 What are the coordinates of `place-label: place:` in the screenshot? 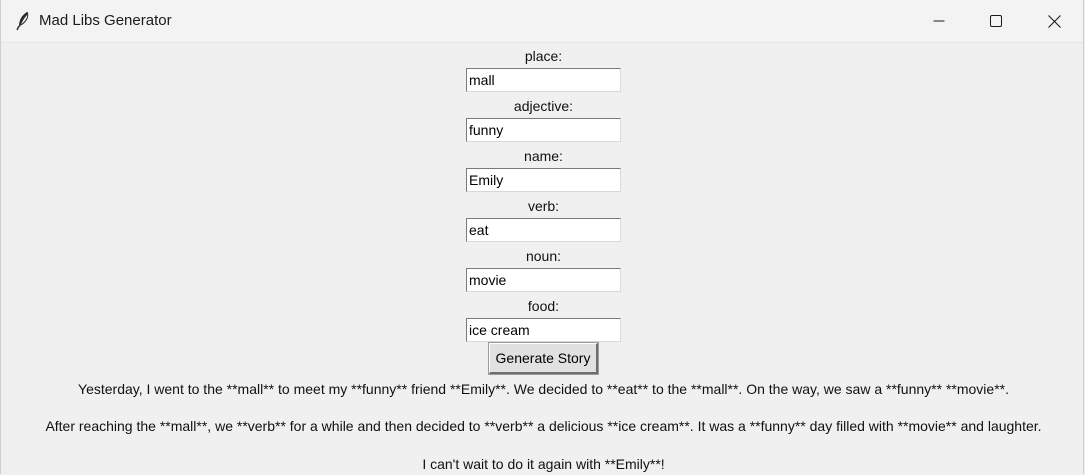 It's located at (543, 56).